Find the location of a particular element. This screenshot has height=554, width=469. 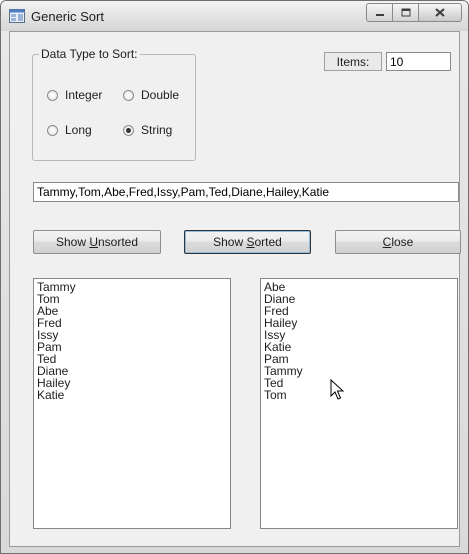

close-button: Close is located at coordinates (398, 242).